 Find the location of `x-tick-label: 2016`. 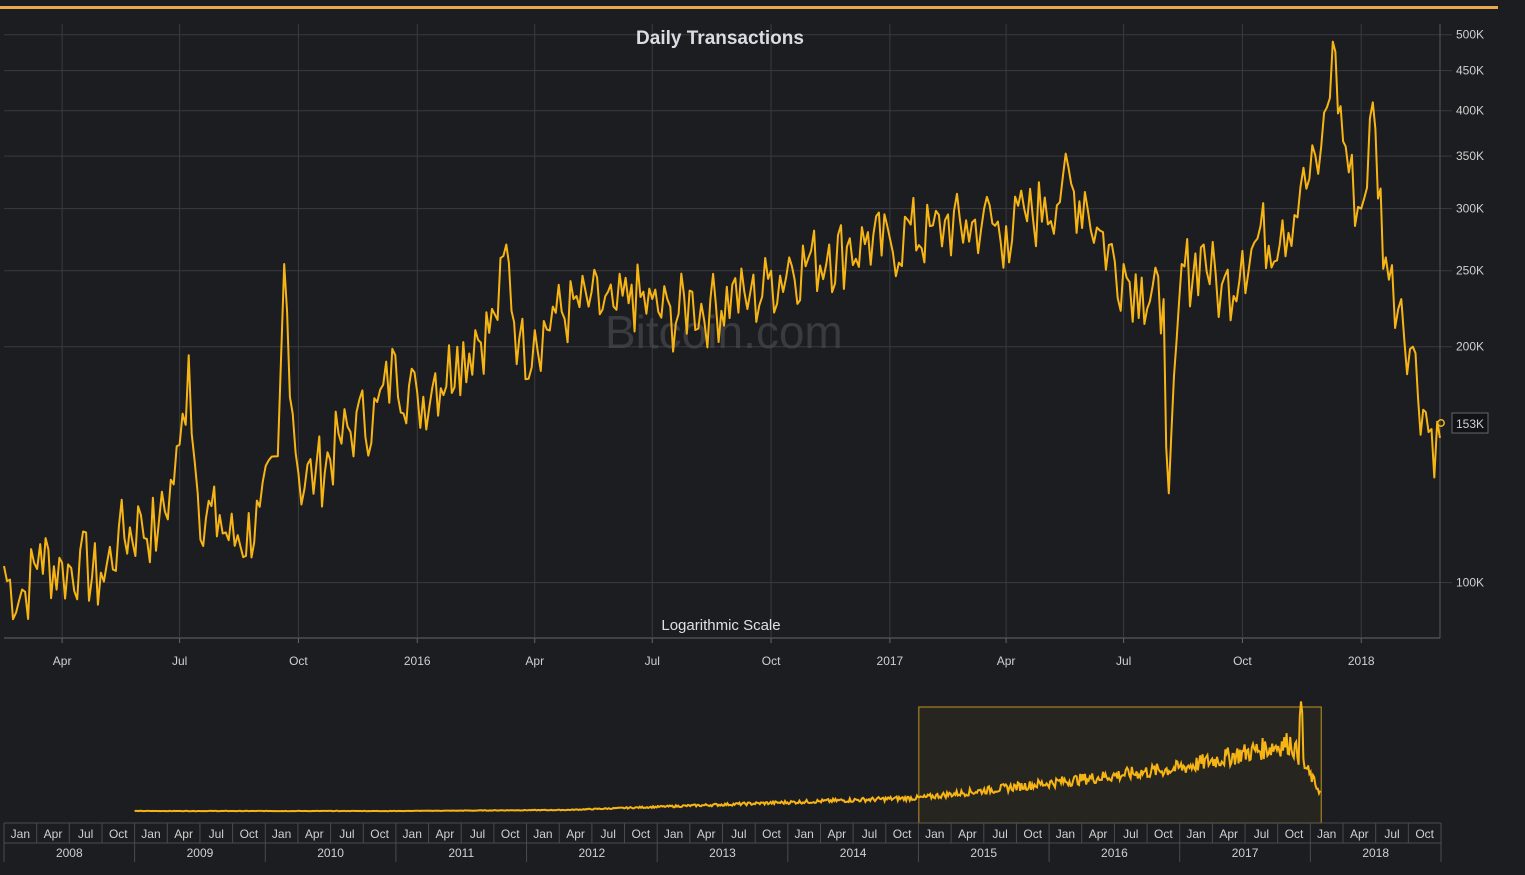

x-tick-label: 2016 is located at coordinates (417, 661).